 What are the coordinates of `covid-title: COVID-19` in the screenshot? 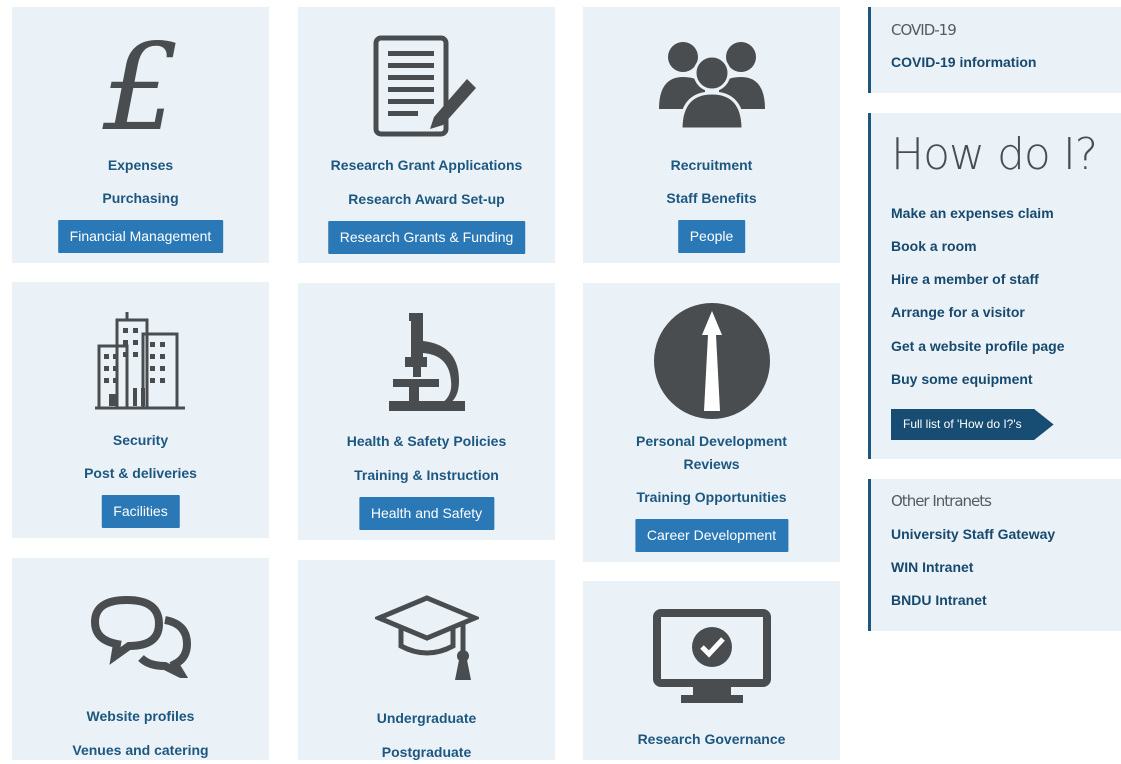 It's located at (924, 30).